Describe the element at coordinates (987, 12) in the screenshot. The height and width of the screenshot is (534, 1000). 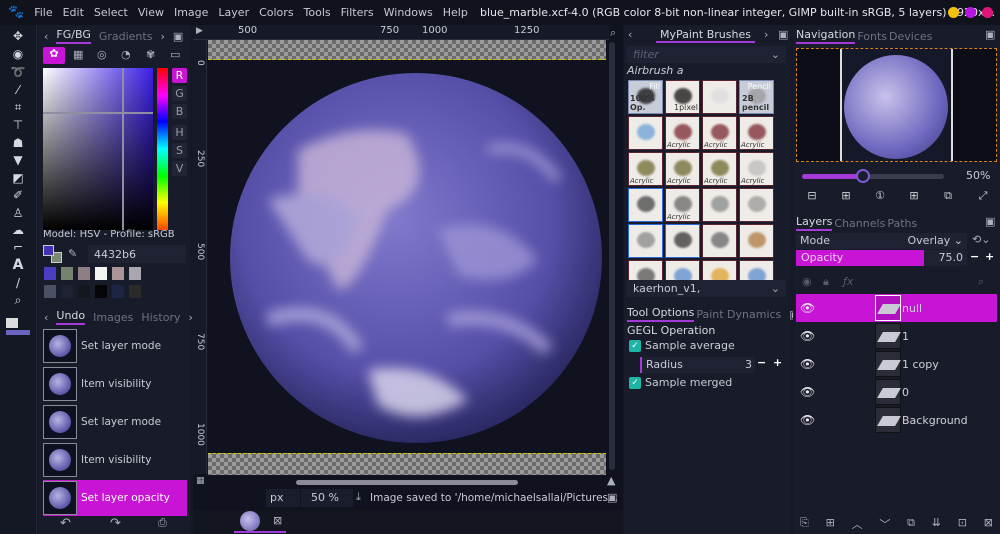
I see `close-button` at that location.